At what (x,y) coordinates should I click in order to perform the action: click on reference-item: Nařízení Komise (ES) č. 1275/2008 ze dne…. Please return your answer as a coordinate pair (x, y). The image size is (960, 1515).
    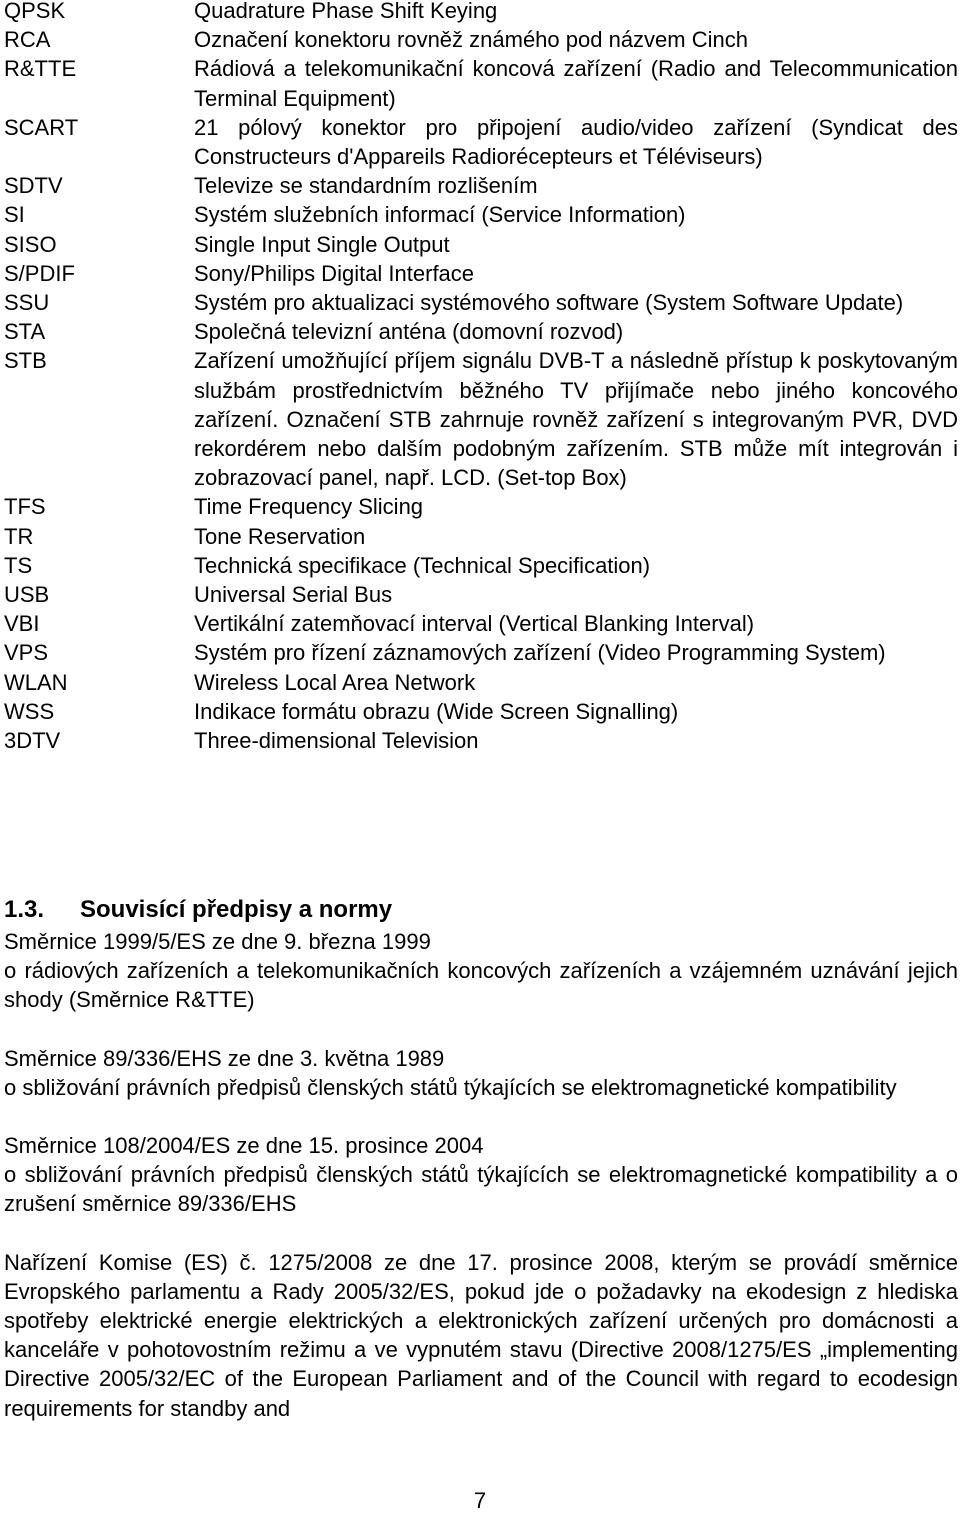
    Looking at the image, I should click on (482, 1335).